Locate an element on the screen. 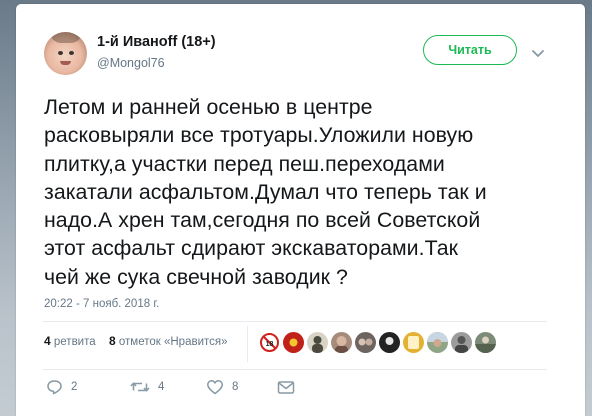  retweet-button: 4 is located at coordinates (147, 387).